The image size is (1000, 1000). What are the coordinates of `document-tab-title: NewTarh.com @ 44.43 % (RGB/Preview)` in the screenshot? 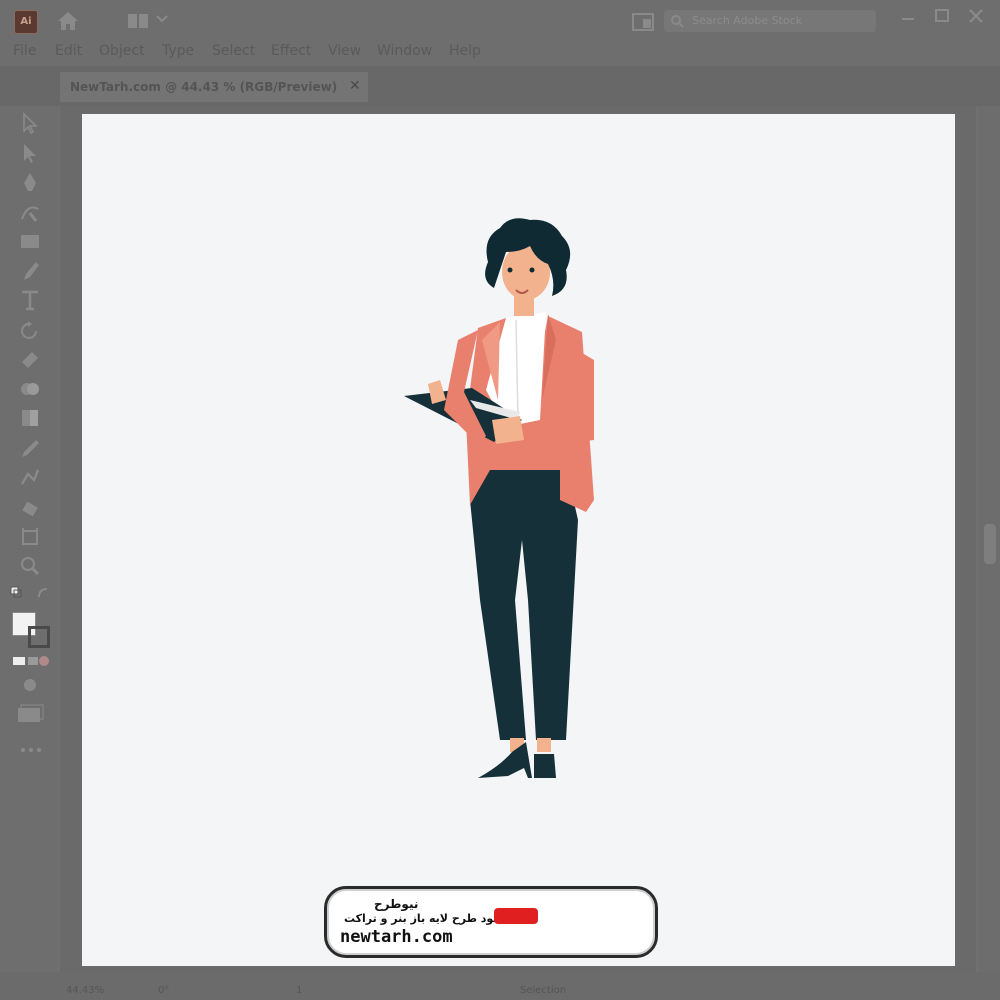 It's located at (204, 87).